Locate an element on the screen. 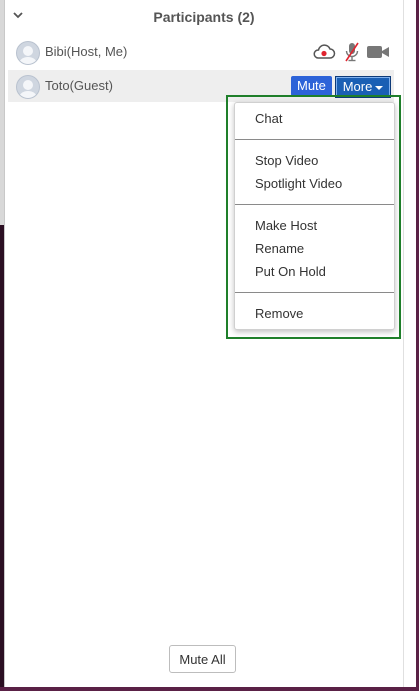  participant-name: Toto(Guest) is located at coordinates (79, 85).